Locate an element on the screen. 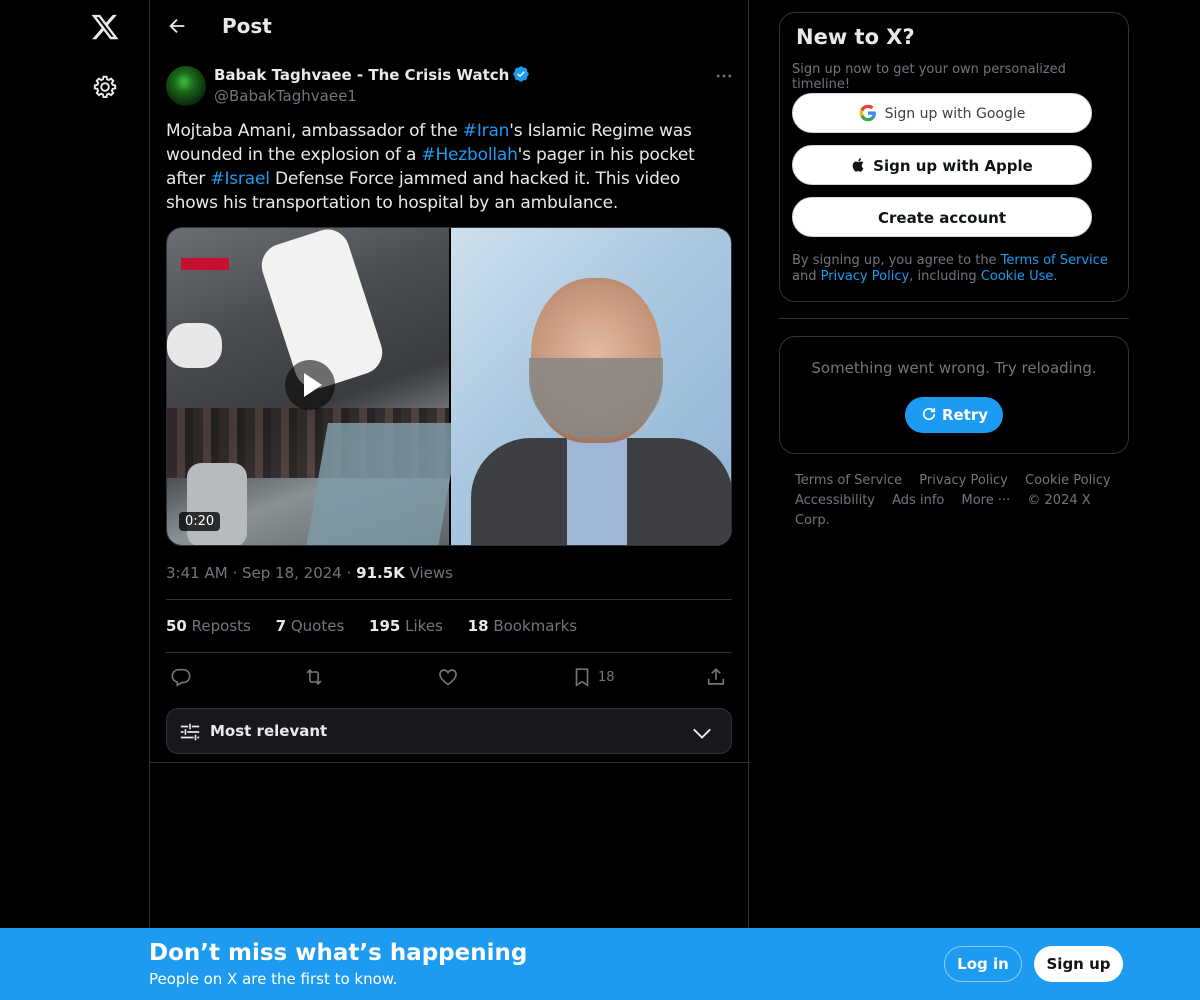  post-meta: 3:41 AM · Sep 18, 2024 · 91.5K Views is located at coordinates (309, 573).